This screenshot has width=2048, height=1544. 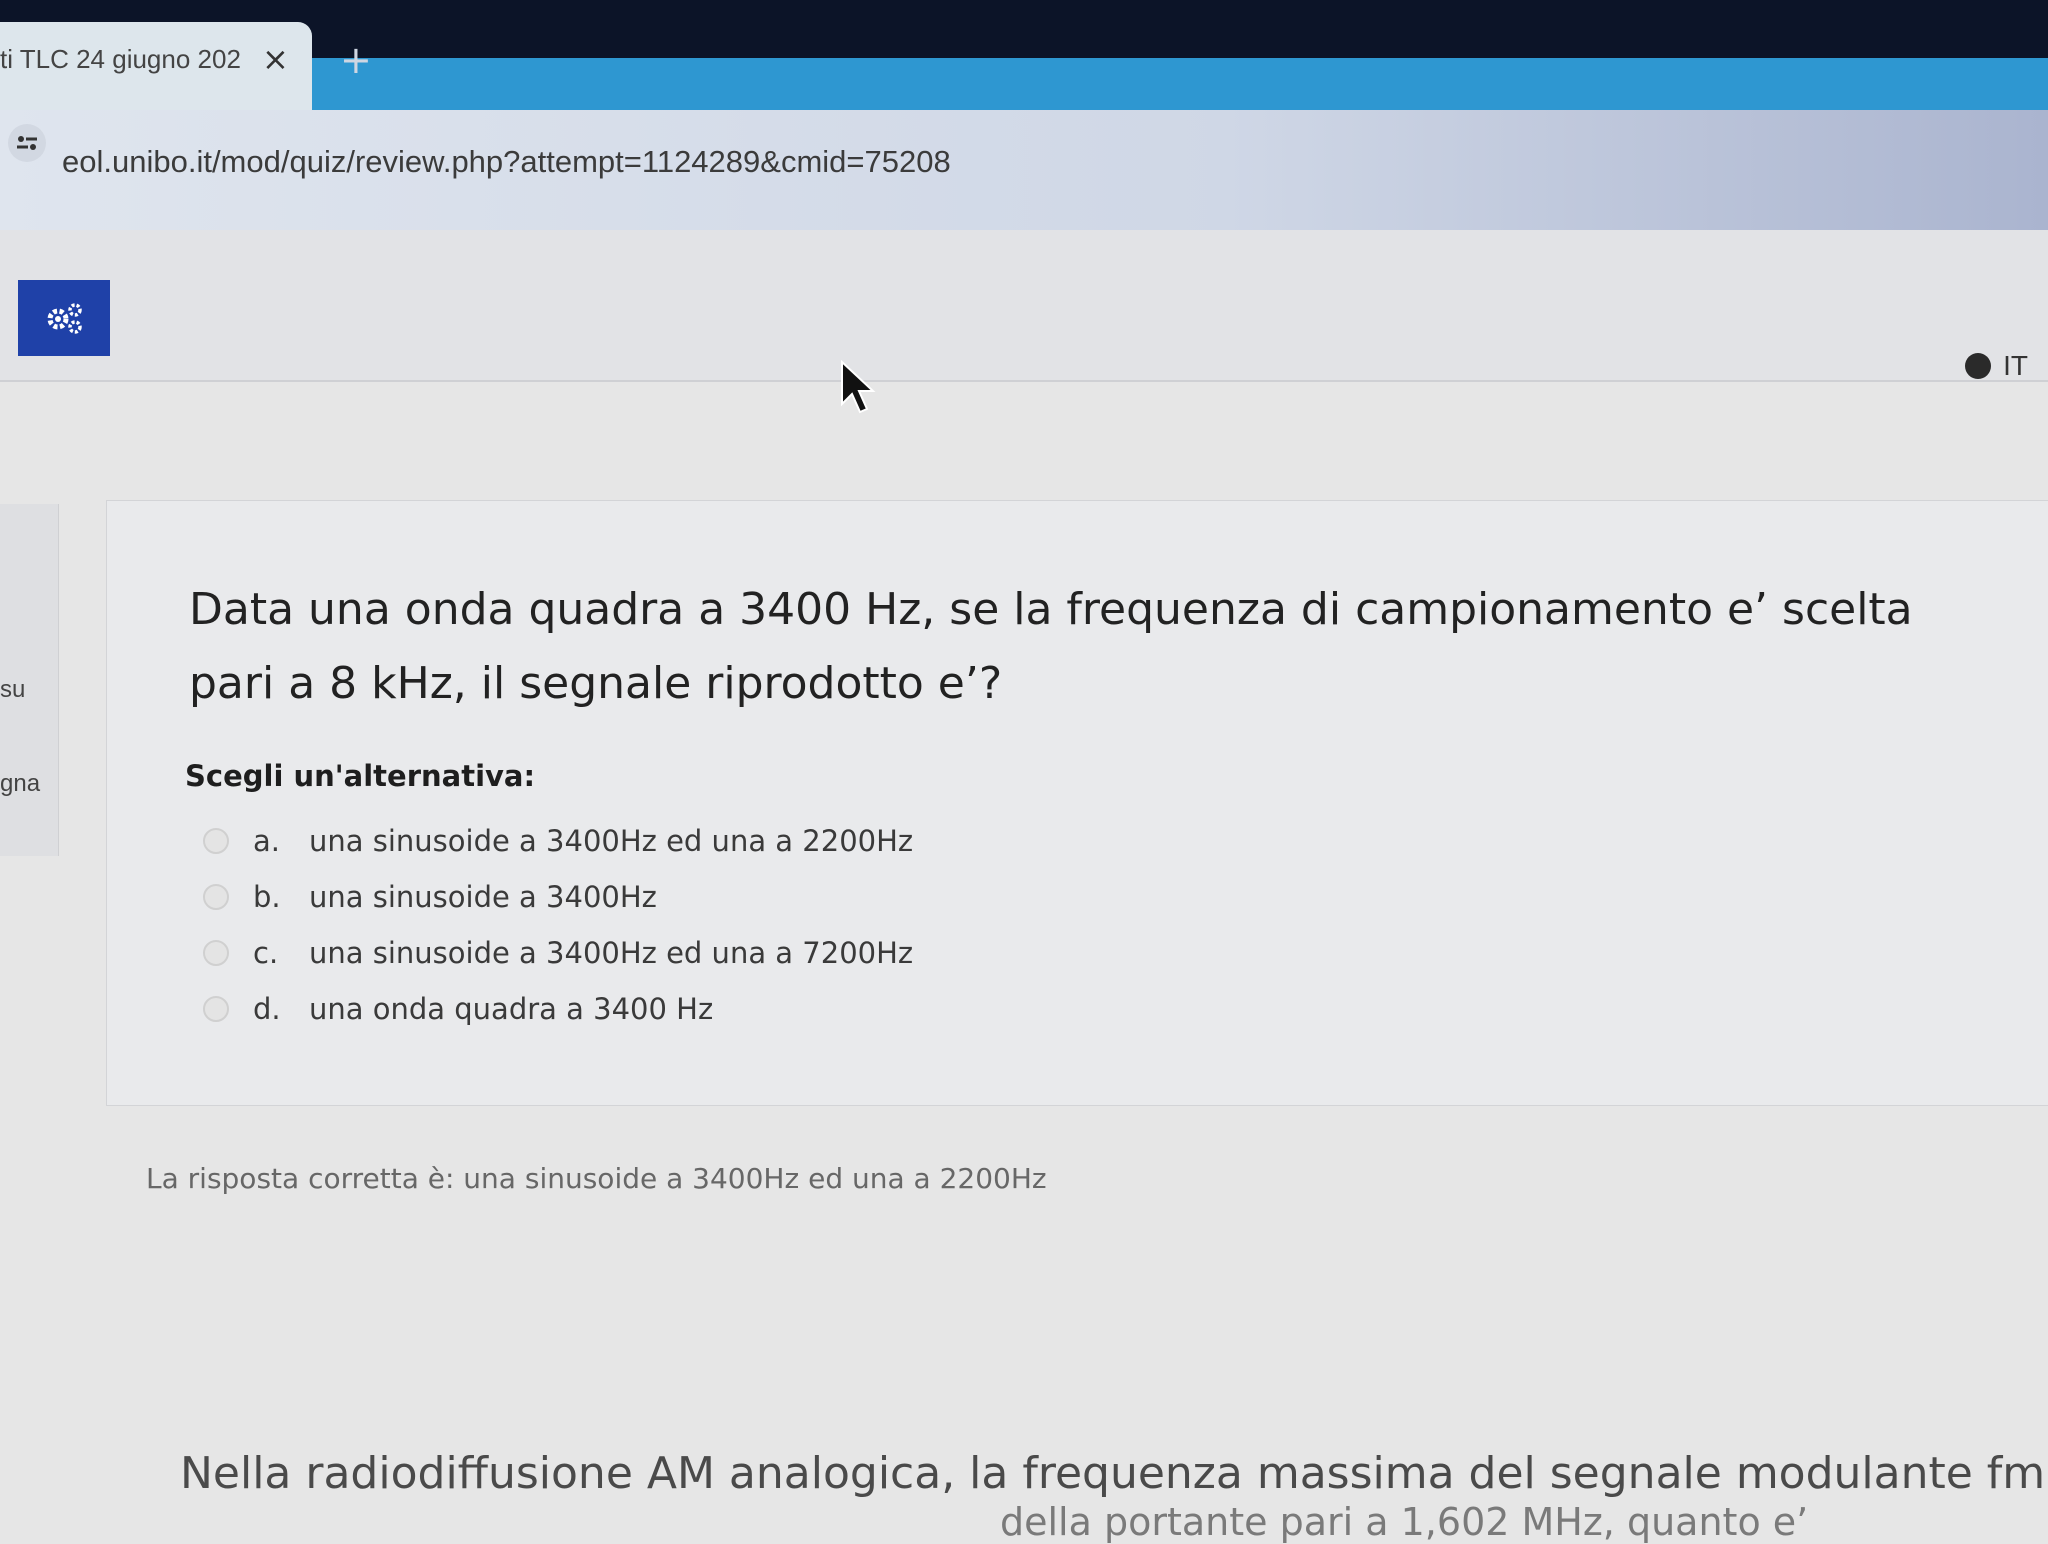 What do you see at coordinates (12, 690) in the screenshot?
I see `sidebar-fragment-1: su` at bounding box center [12, 690].